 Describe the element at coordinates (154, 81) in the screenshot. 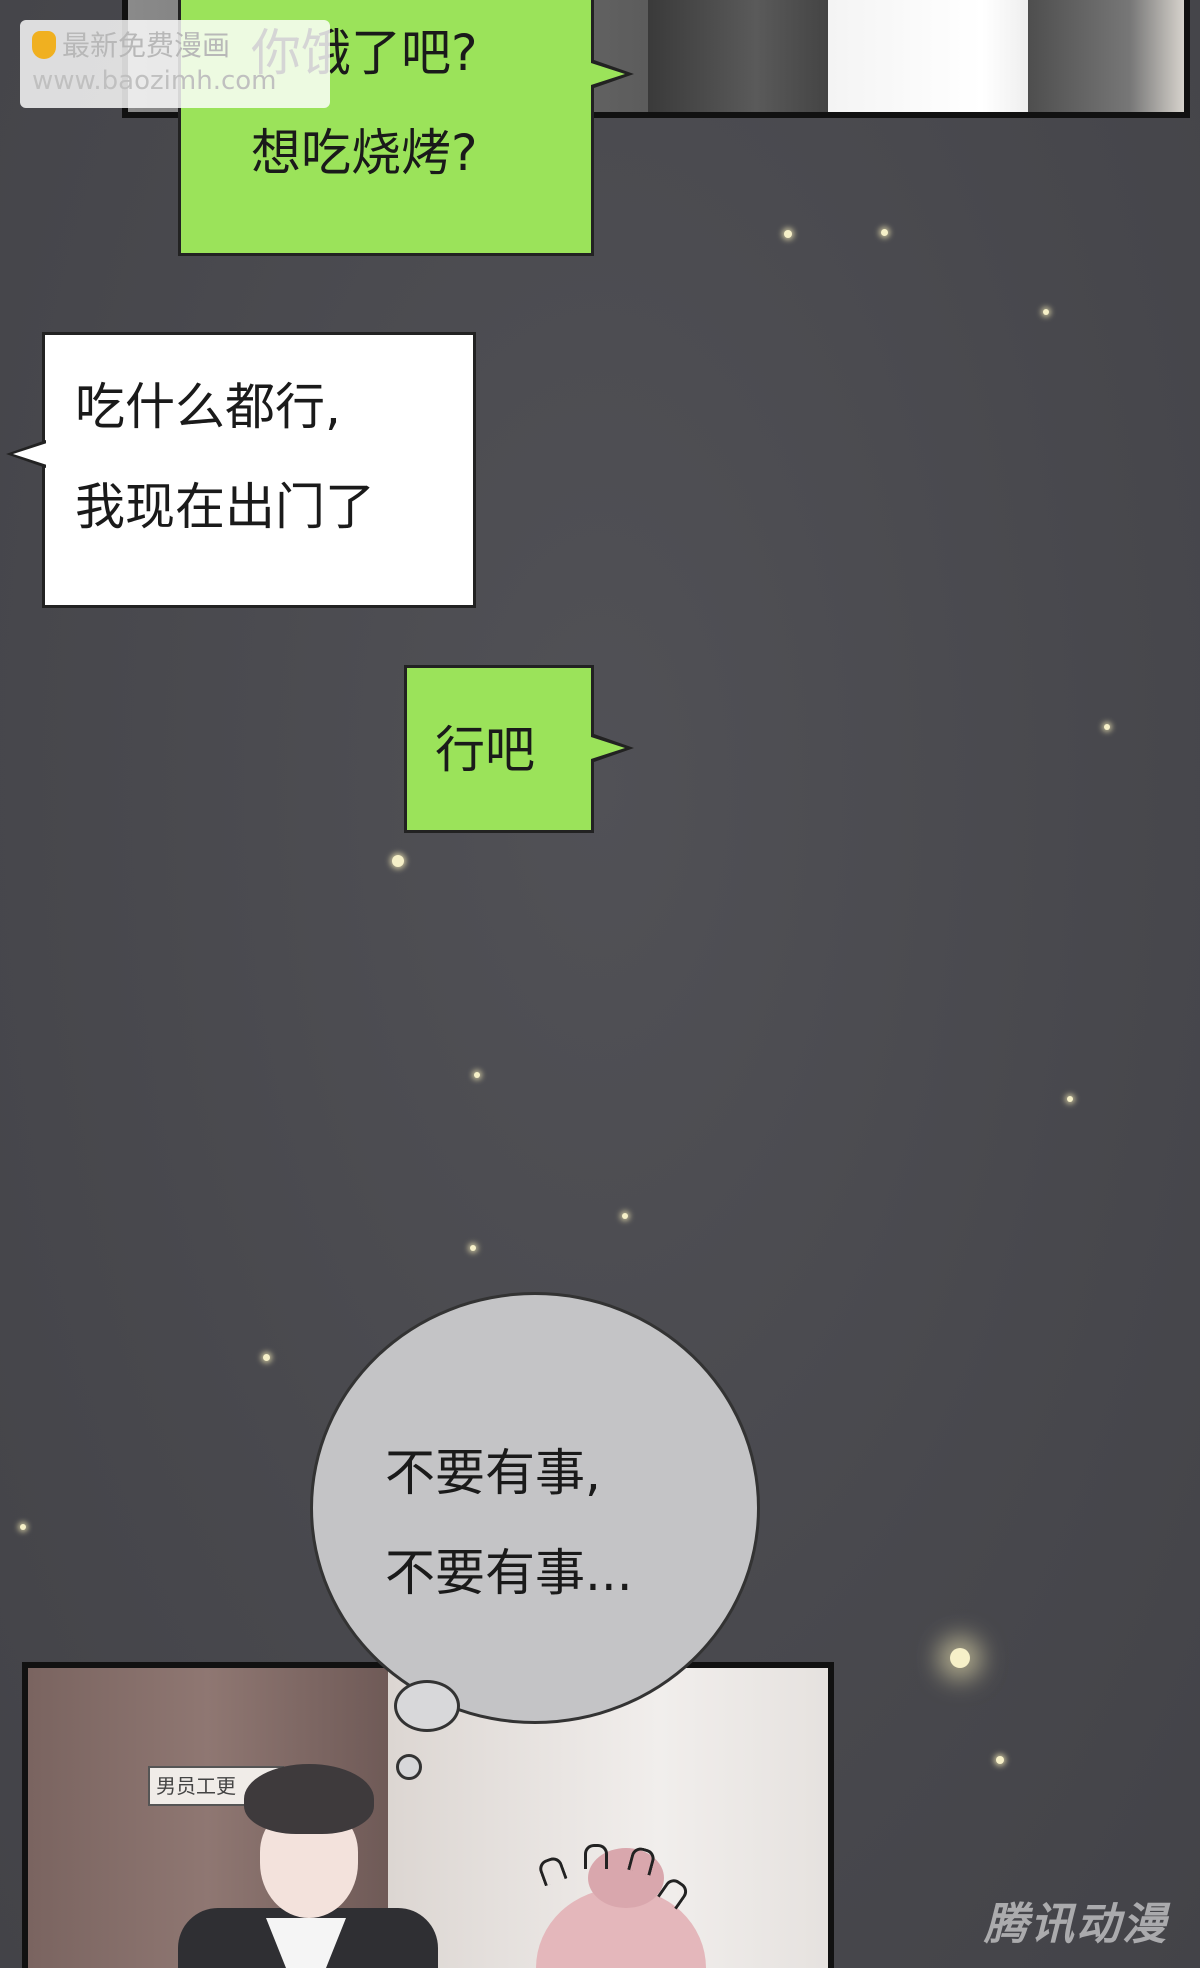

I see `watermark-url: www.baozimh.com` at that location.